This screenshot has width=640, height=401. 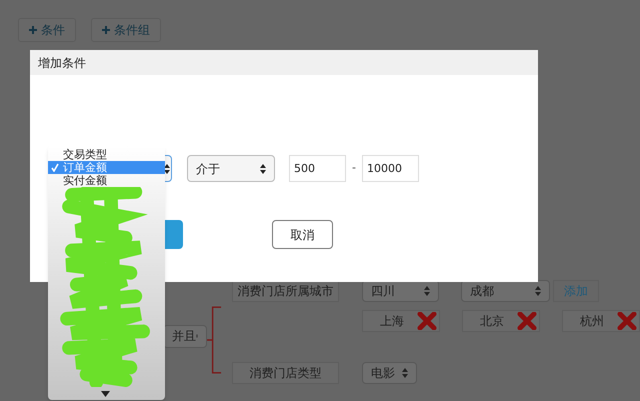 I want to click on logic-select: 并且, so click(x=185, y=336).